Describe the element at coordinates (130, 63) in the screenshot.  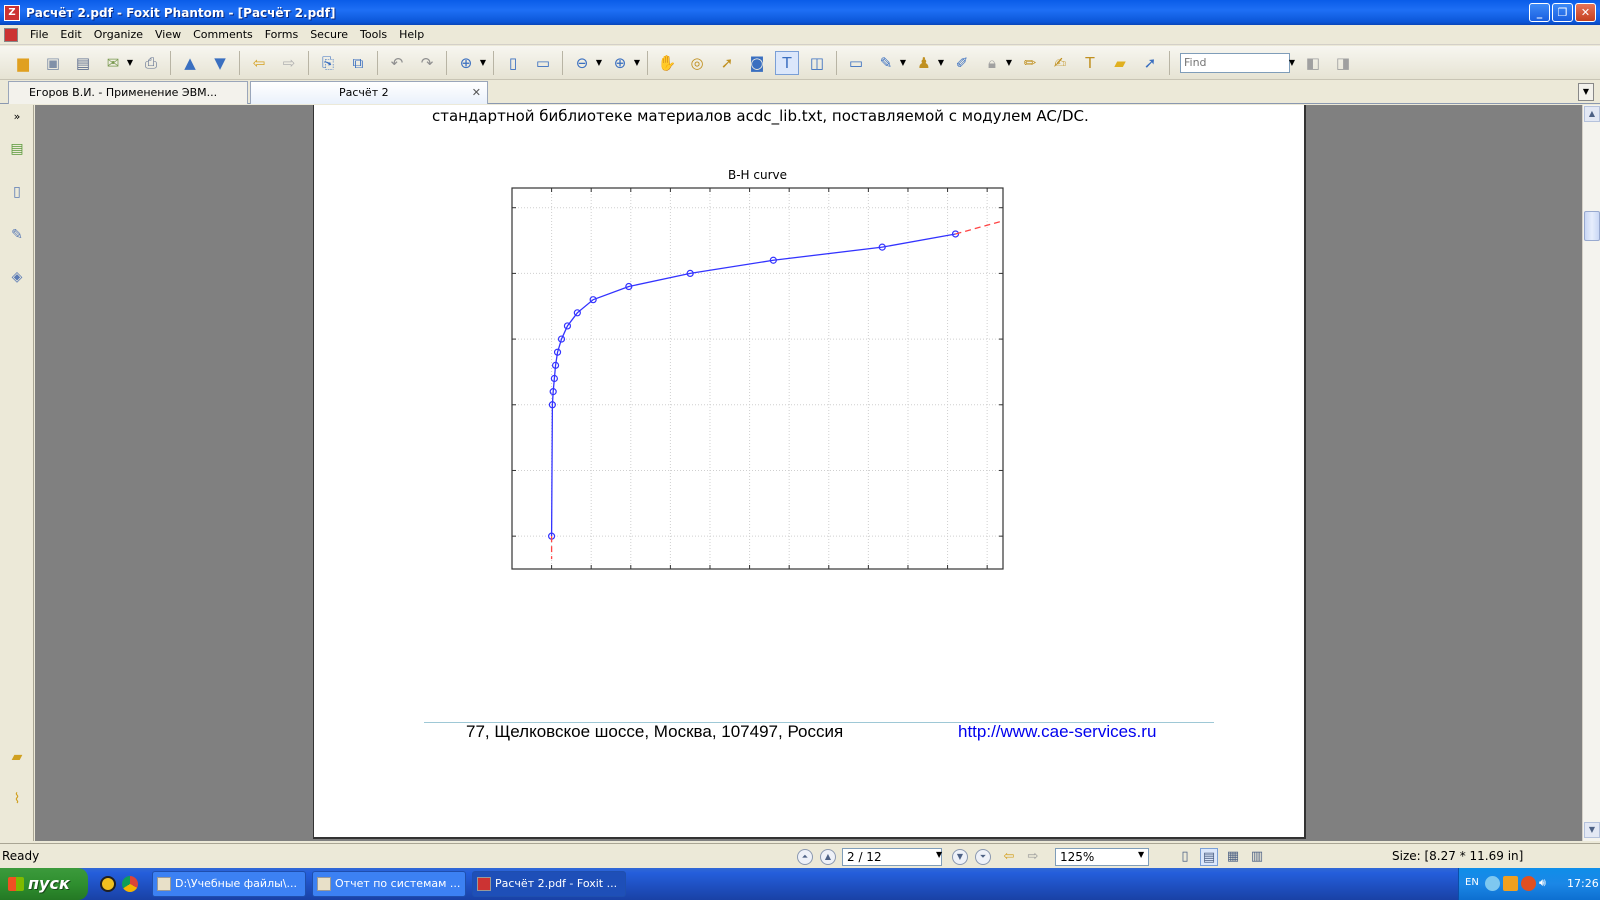
I see `email-dropdown-icon: ▼` at that location.